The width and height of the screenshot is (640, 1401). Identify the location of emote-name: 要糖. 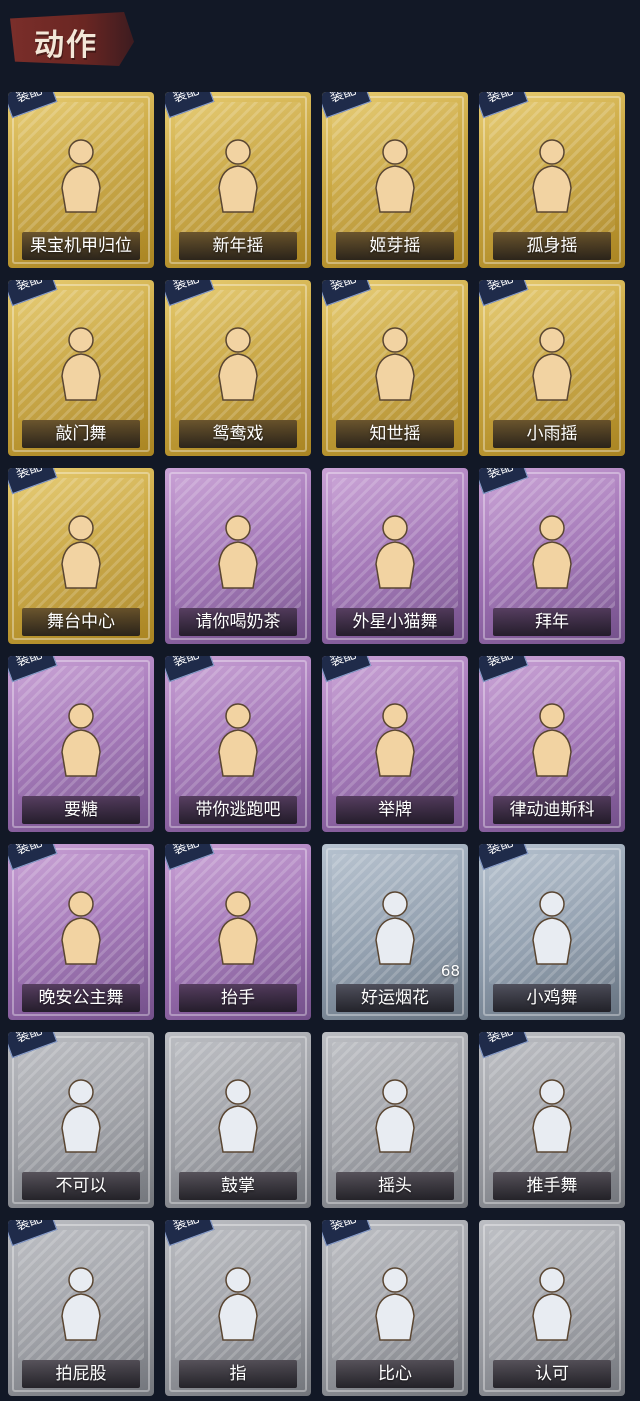
(81, 810).